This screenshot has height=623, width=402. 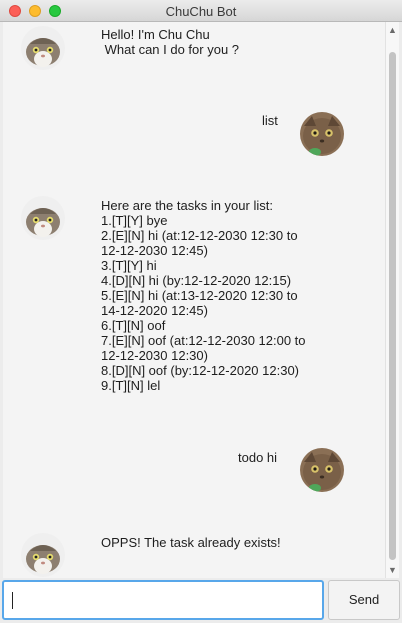 What do you see at coordinates (191, 542) in the screenshot?
I see `bot-message: OPPS! The task already exists!` at bounding box center [191, 542].